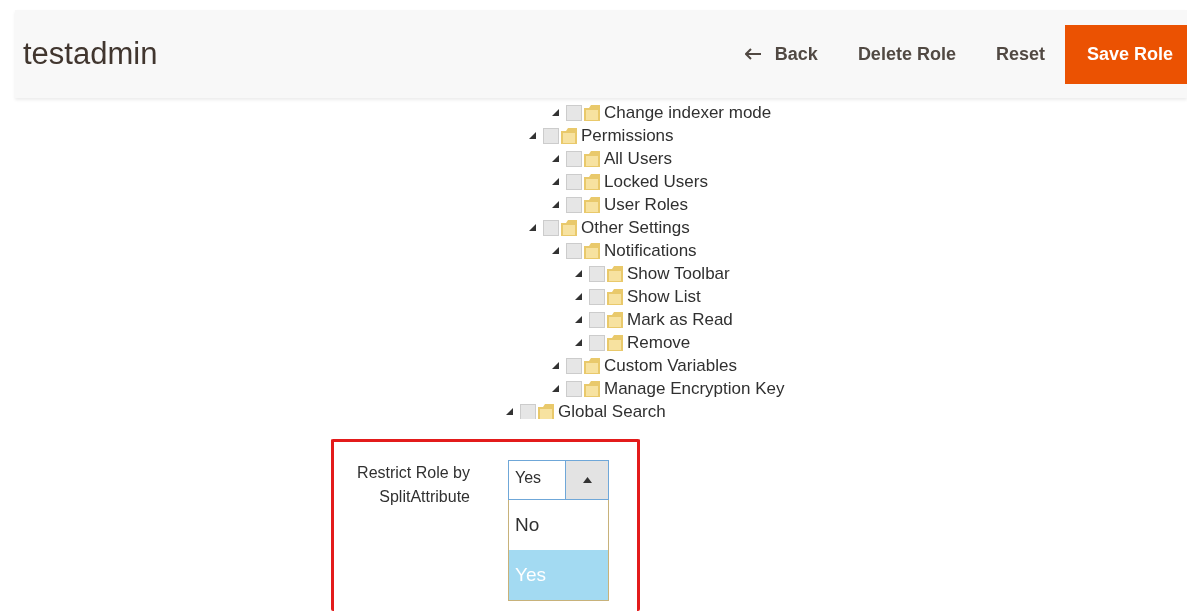 This screenshot has width=1187, height=616. What do you see at coordinates (91, 54) in the screenshot?
I see `page-title: testadmin` at bounding box center [91, 54].